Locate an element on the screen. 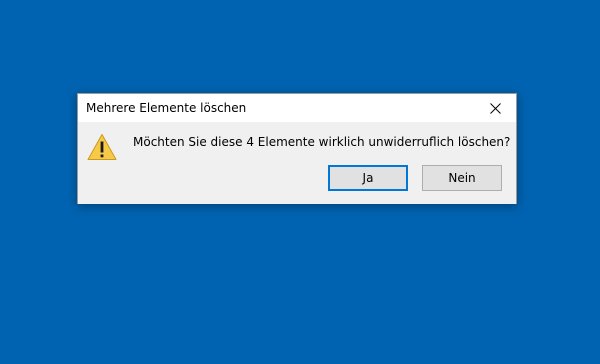 The height and width of the screenshot is (364, 600). yes-button: Ja is located at coordinates (368, 178).